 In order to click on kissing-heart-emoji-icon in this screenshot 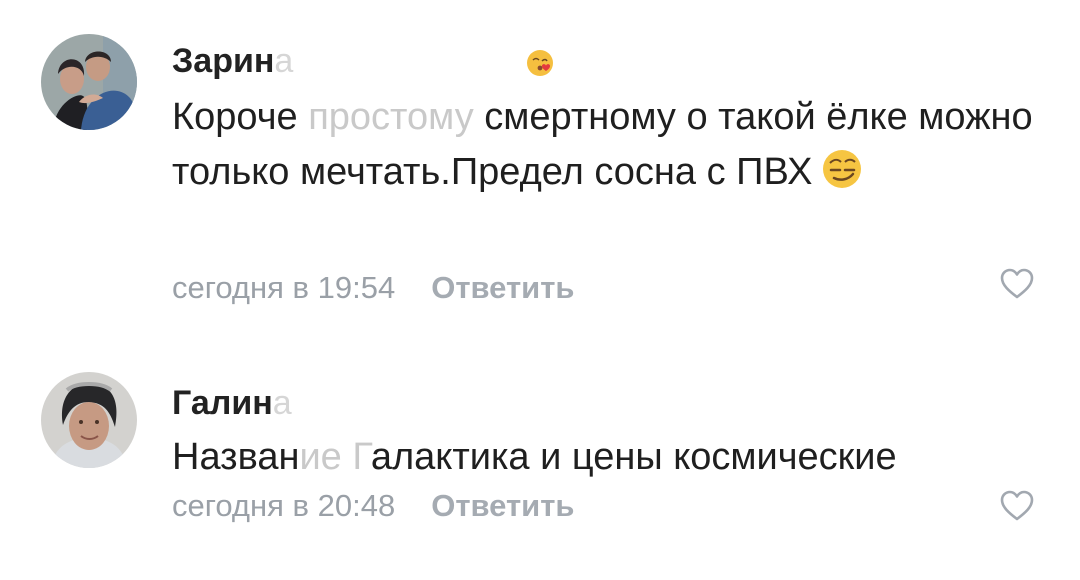, I will do `click(540, 63)`.